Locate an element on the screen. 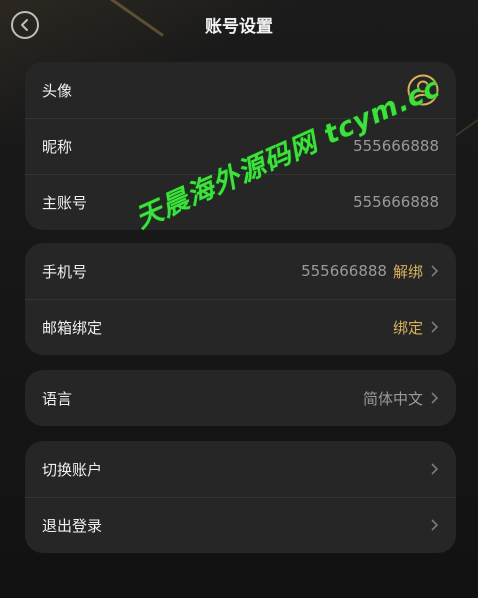  back-arrow-icon is located at coordinates (25, 25).